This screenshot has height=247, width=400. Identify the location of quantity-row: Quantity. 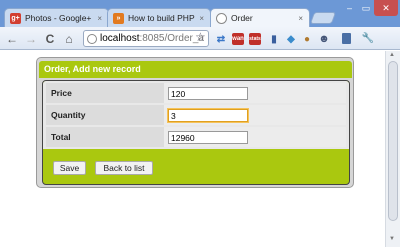
(196, 115).